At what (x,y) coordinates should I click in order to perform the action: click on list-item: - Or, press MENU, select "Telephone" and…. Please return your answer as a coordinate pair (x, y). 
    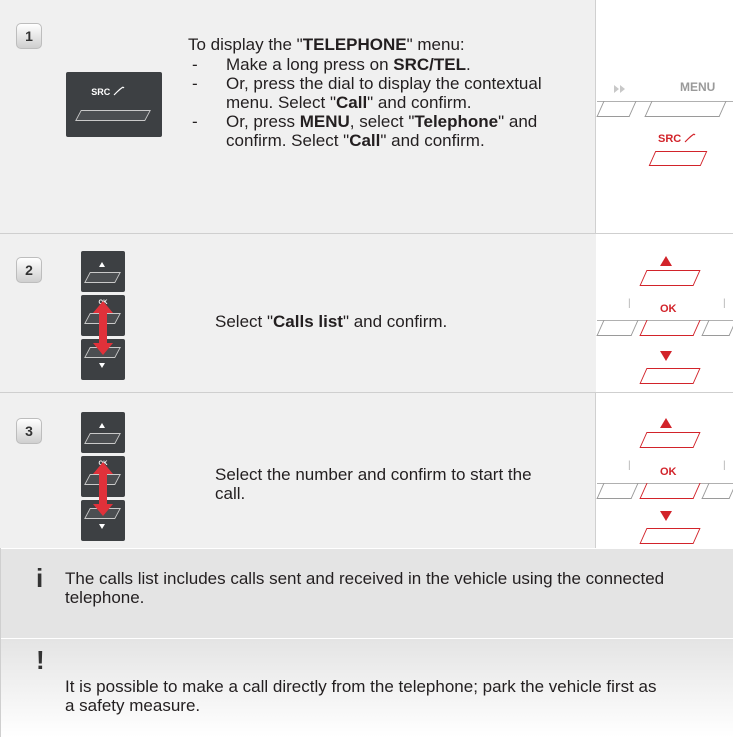
    Looking at the image, I should click on (365, 131).